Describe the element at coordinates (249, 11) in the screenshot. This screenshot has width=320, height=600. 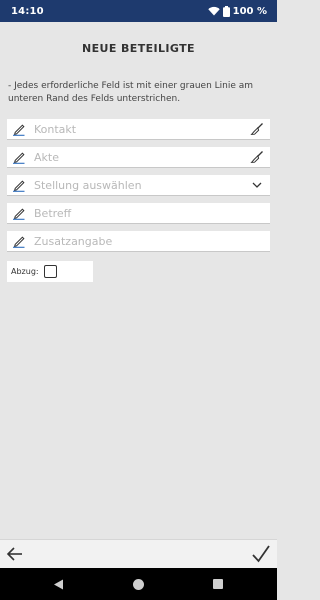
I see `battery-percent: 100 %` at that location.